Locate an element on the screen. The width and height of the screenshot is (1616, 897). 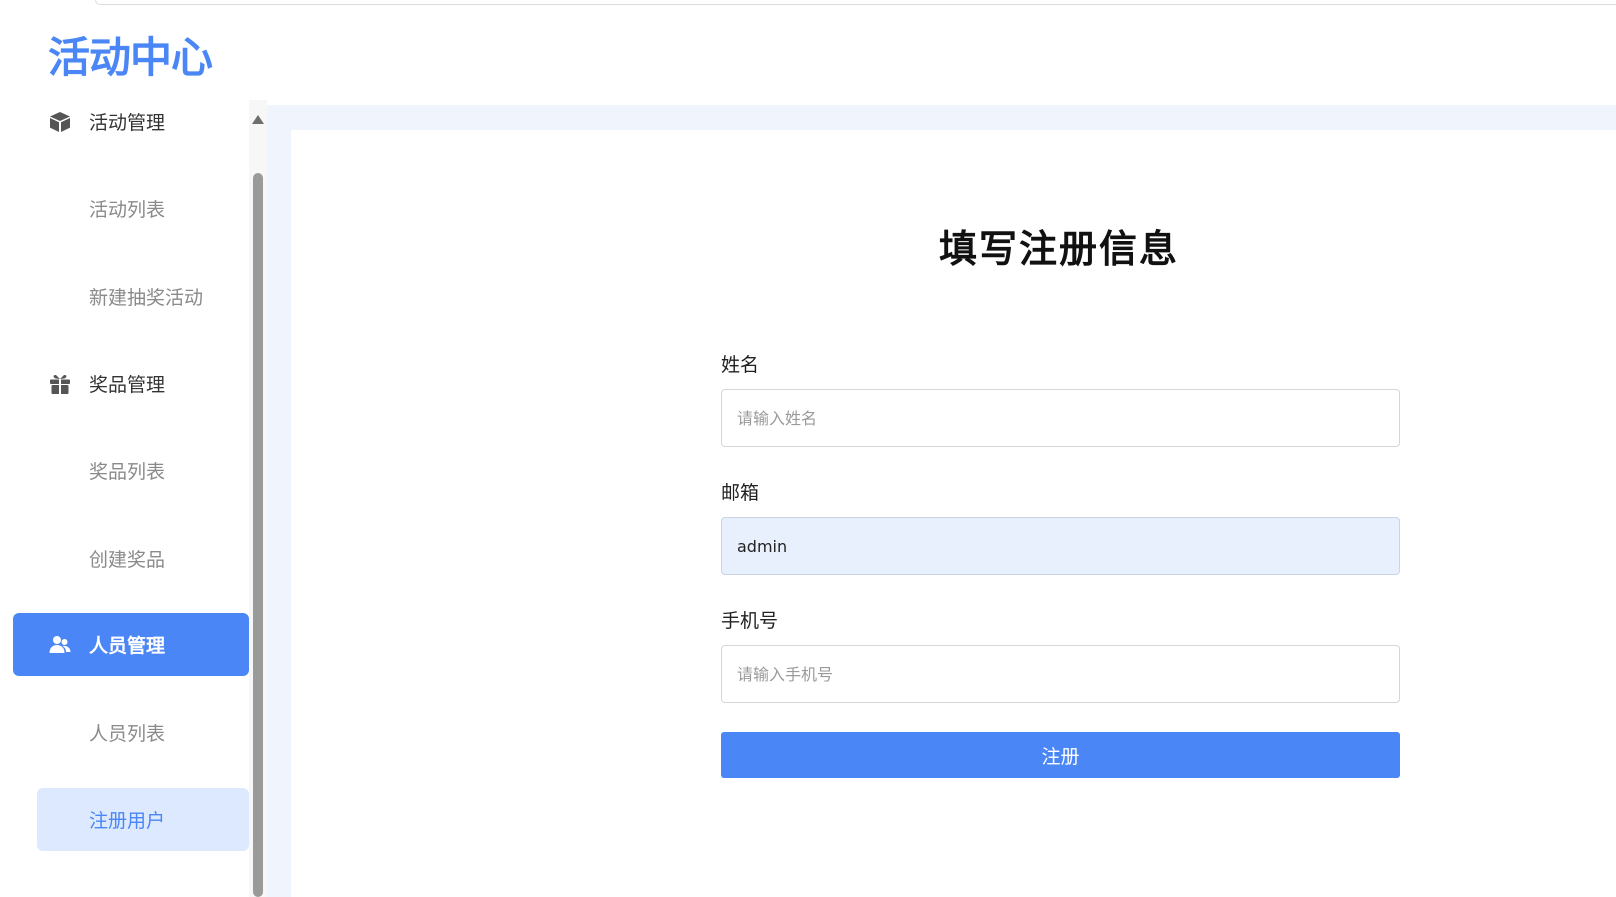
sidebar-item-prize-management: 奖品管理 is located at coordinates (131, 383).